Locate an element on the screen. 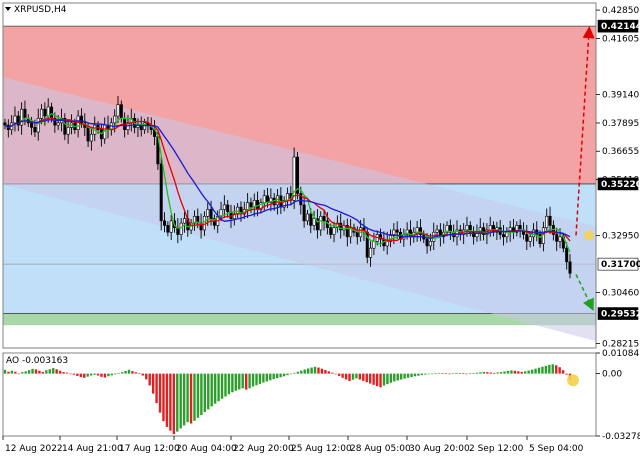 Image resolution: width=640 pixels, height=457 pixels. time-tick-label: 20 Aug 04:00 is located at coordinates (206, 449).